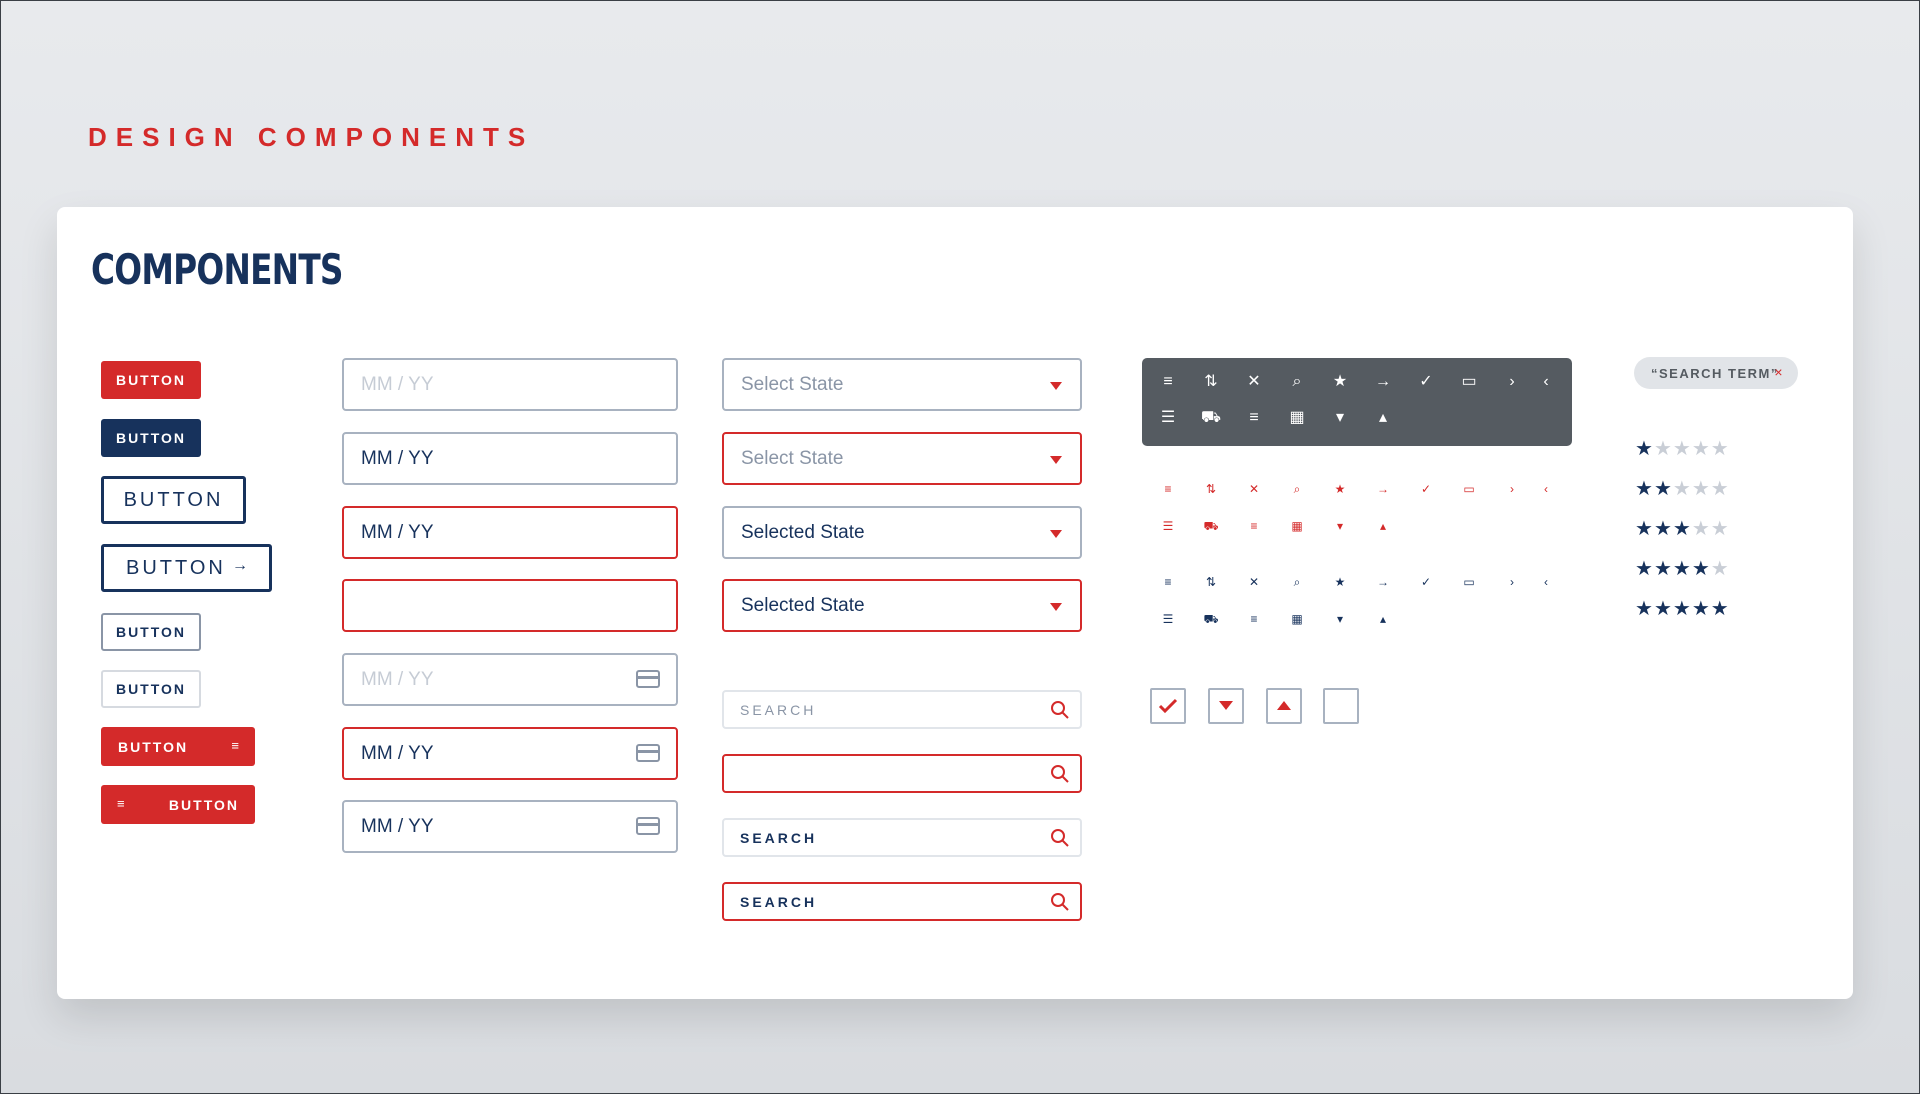  Describe the element at coordinates (1779, 372) in the screenshot. I see `close-icon: ×` at that location.